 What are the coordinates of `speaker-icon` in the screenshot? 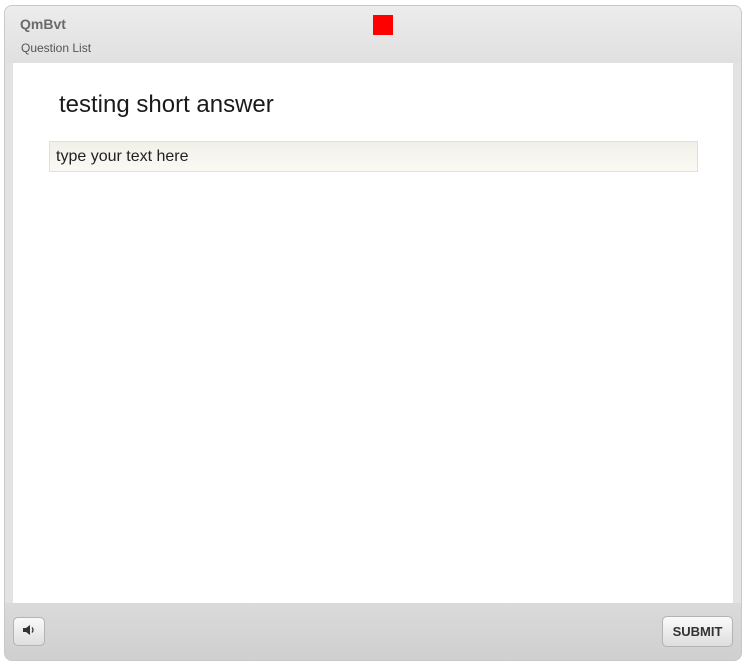 It's located at (29, 632).